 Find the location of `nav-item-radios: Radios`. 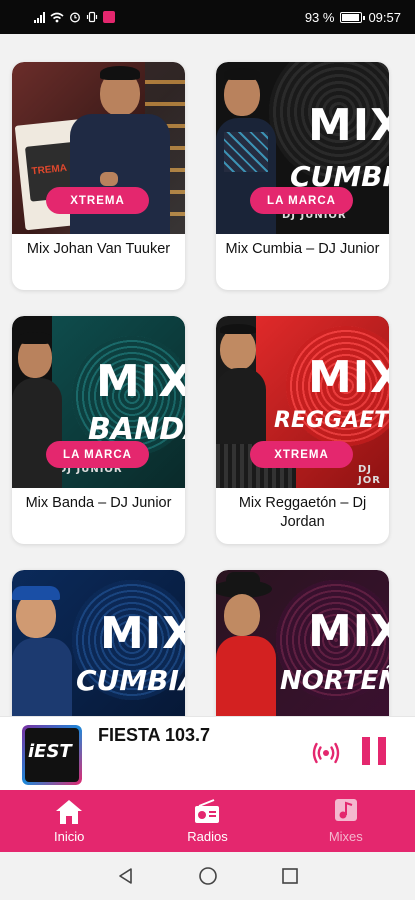

nav-item-radios: Radios is located at coordinates (207, 821).